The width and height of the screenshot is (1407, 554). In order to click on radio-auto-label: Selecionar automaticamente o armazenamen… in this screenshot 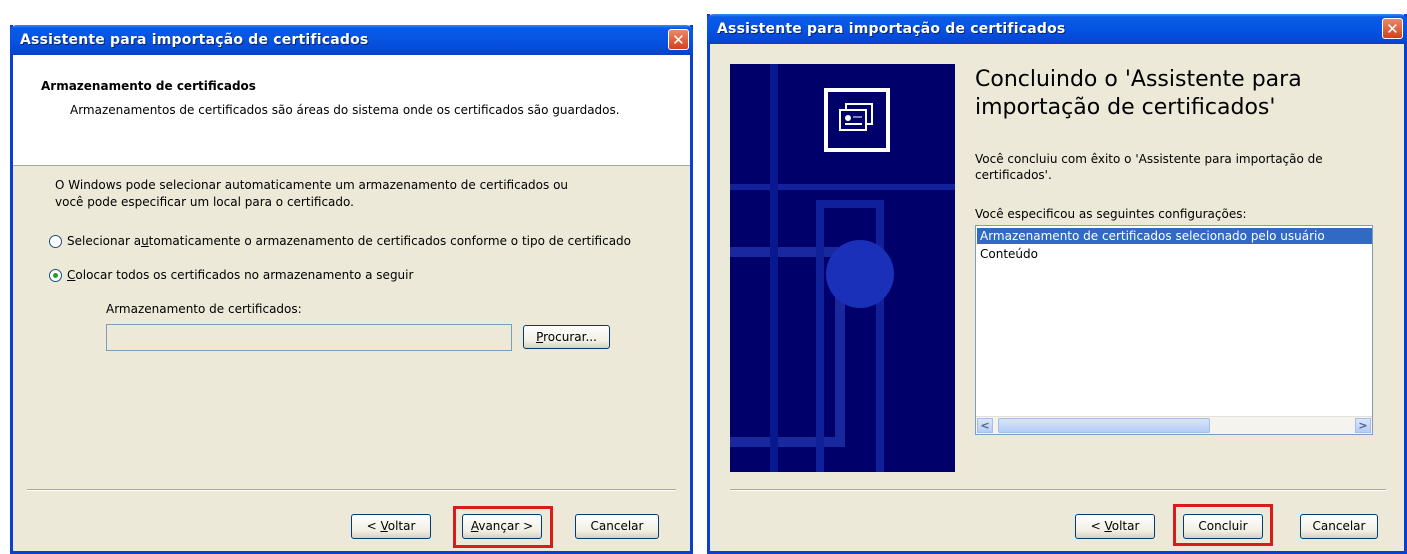, I will do `click(349, 241)`.